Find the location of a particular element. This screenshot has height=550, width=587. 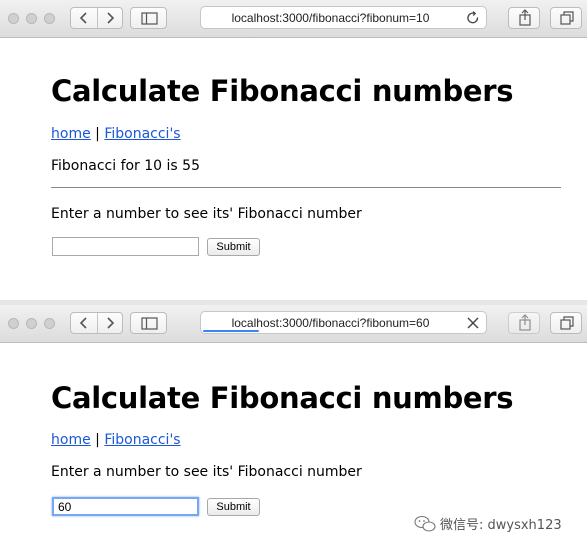

reload-icon is located at coordinates (473, 17).